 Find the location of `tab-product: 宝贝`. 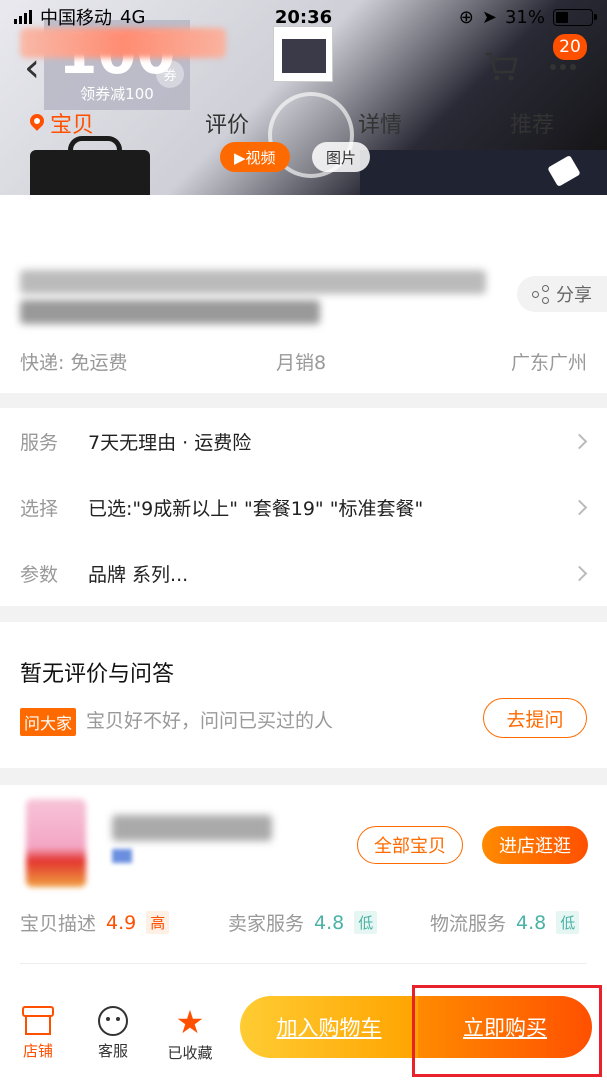

tab-product: 宝贝 is located at coordinates (62, 123).